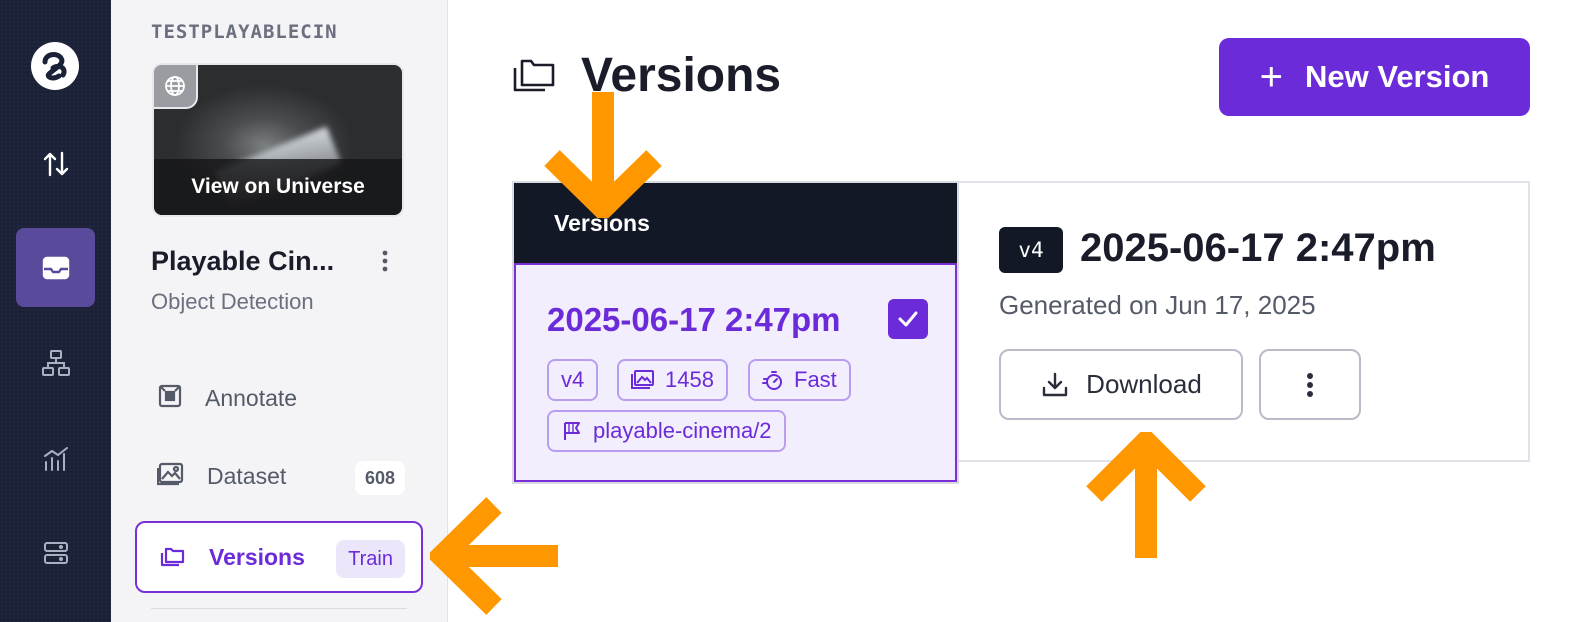  Describe the element at coordinates (251, 397) in the screenshot. I see `sidebar-item-label: Annotate` at that location.